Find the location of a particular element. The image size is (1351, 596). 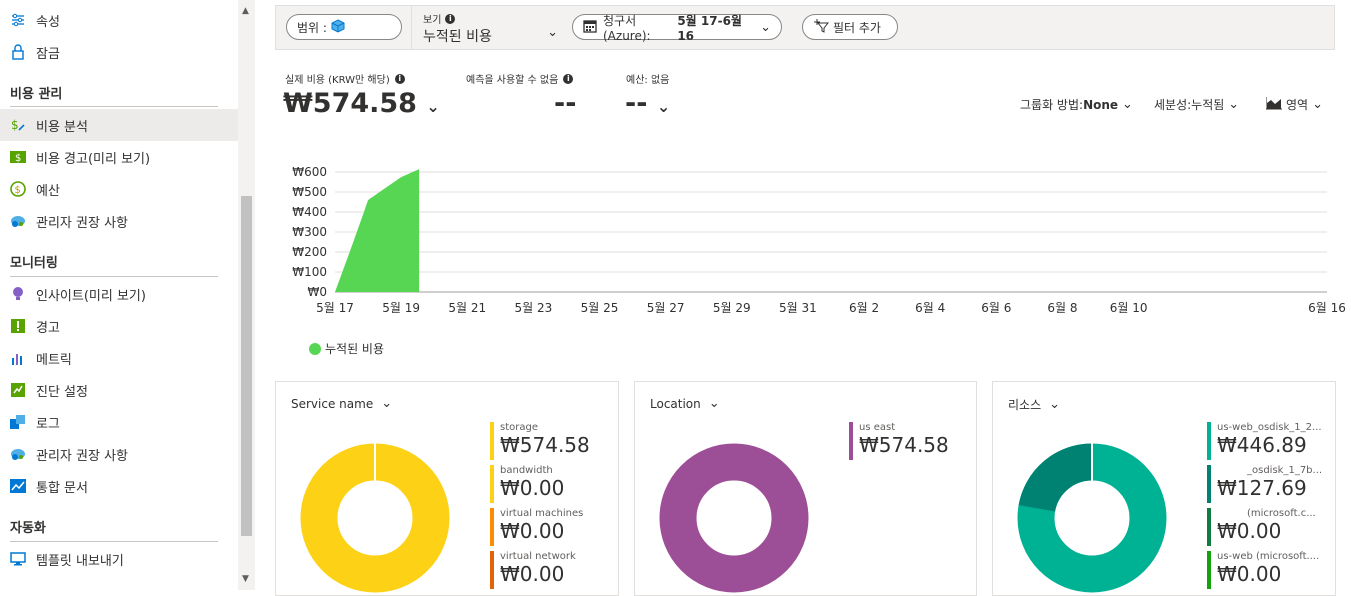

legend-item-resource-3: (microsoft.c... ₩0.00 is located at coordinates (1272, 528).